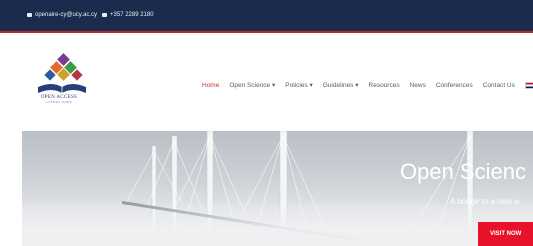  I want to click on nav-guidelines: Guidelines ▾, so click(341, 85).